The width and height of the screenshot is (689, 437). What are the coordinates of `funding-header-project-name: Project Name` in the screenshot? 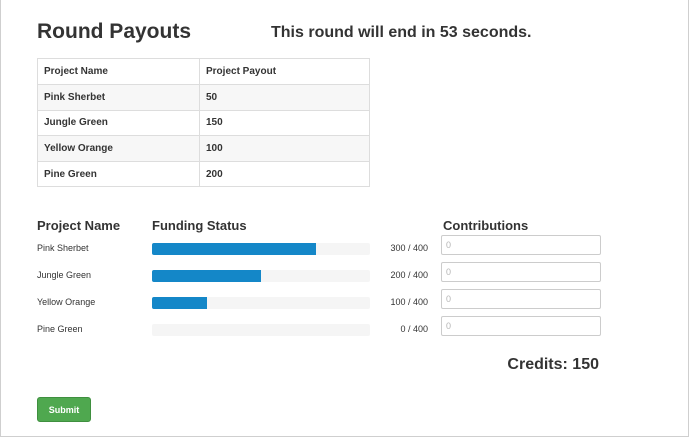 It's located at (79, 225).